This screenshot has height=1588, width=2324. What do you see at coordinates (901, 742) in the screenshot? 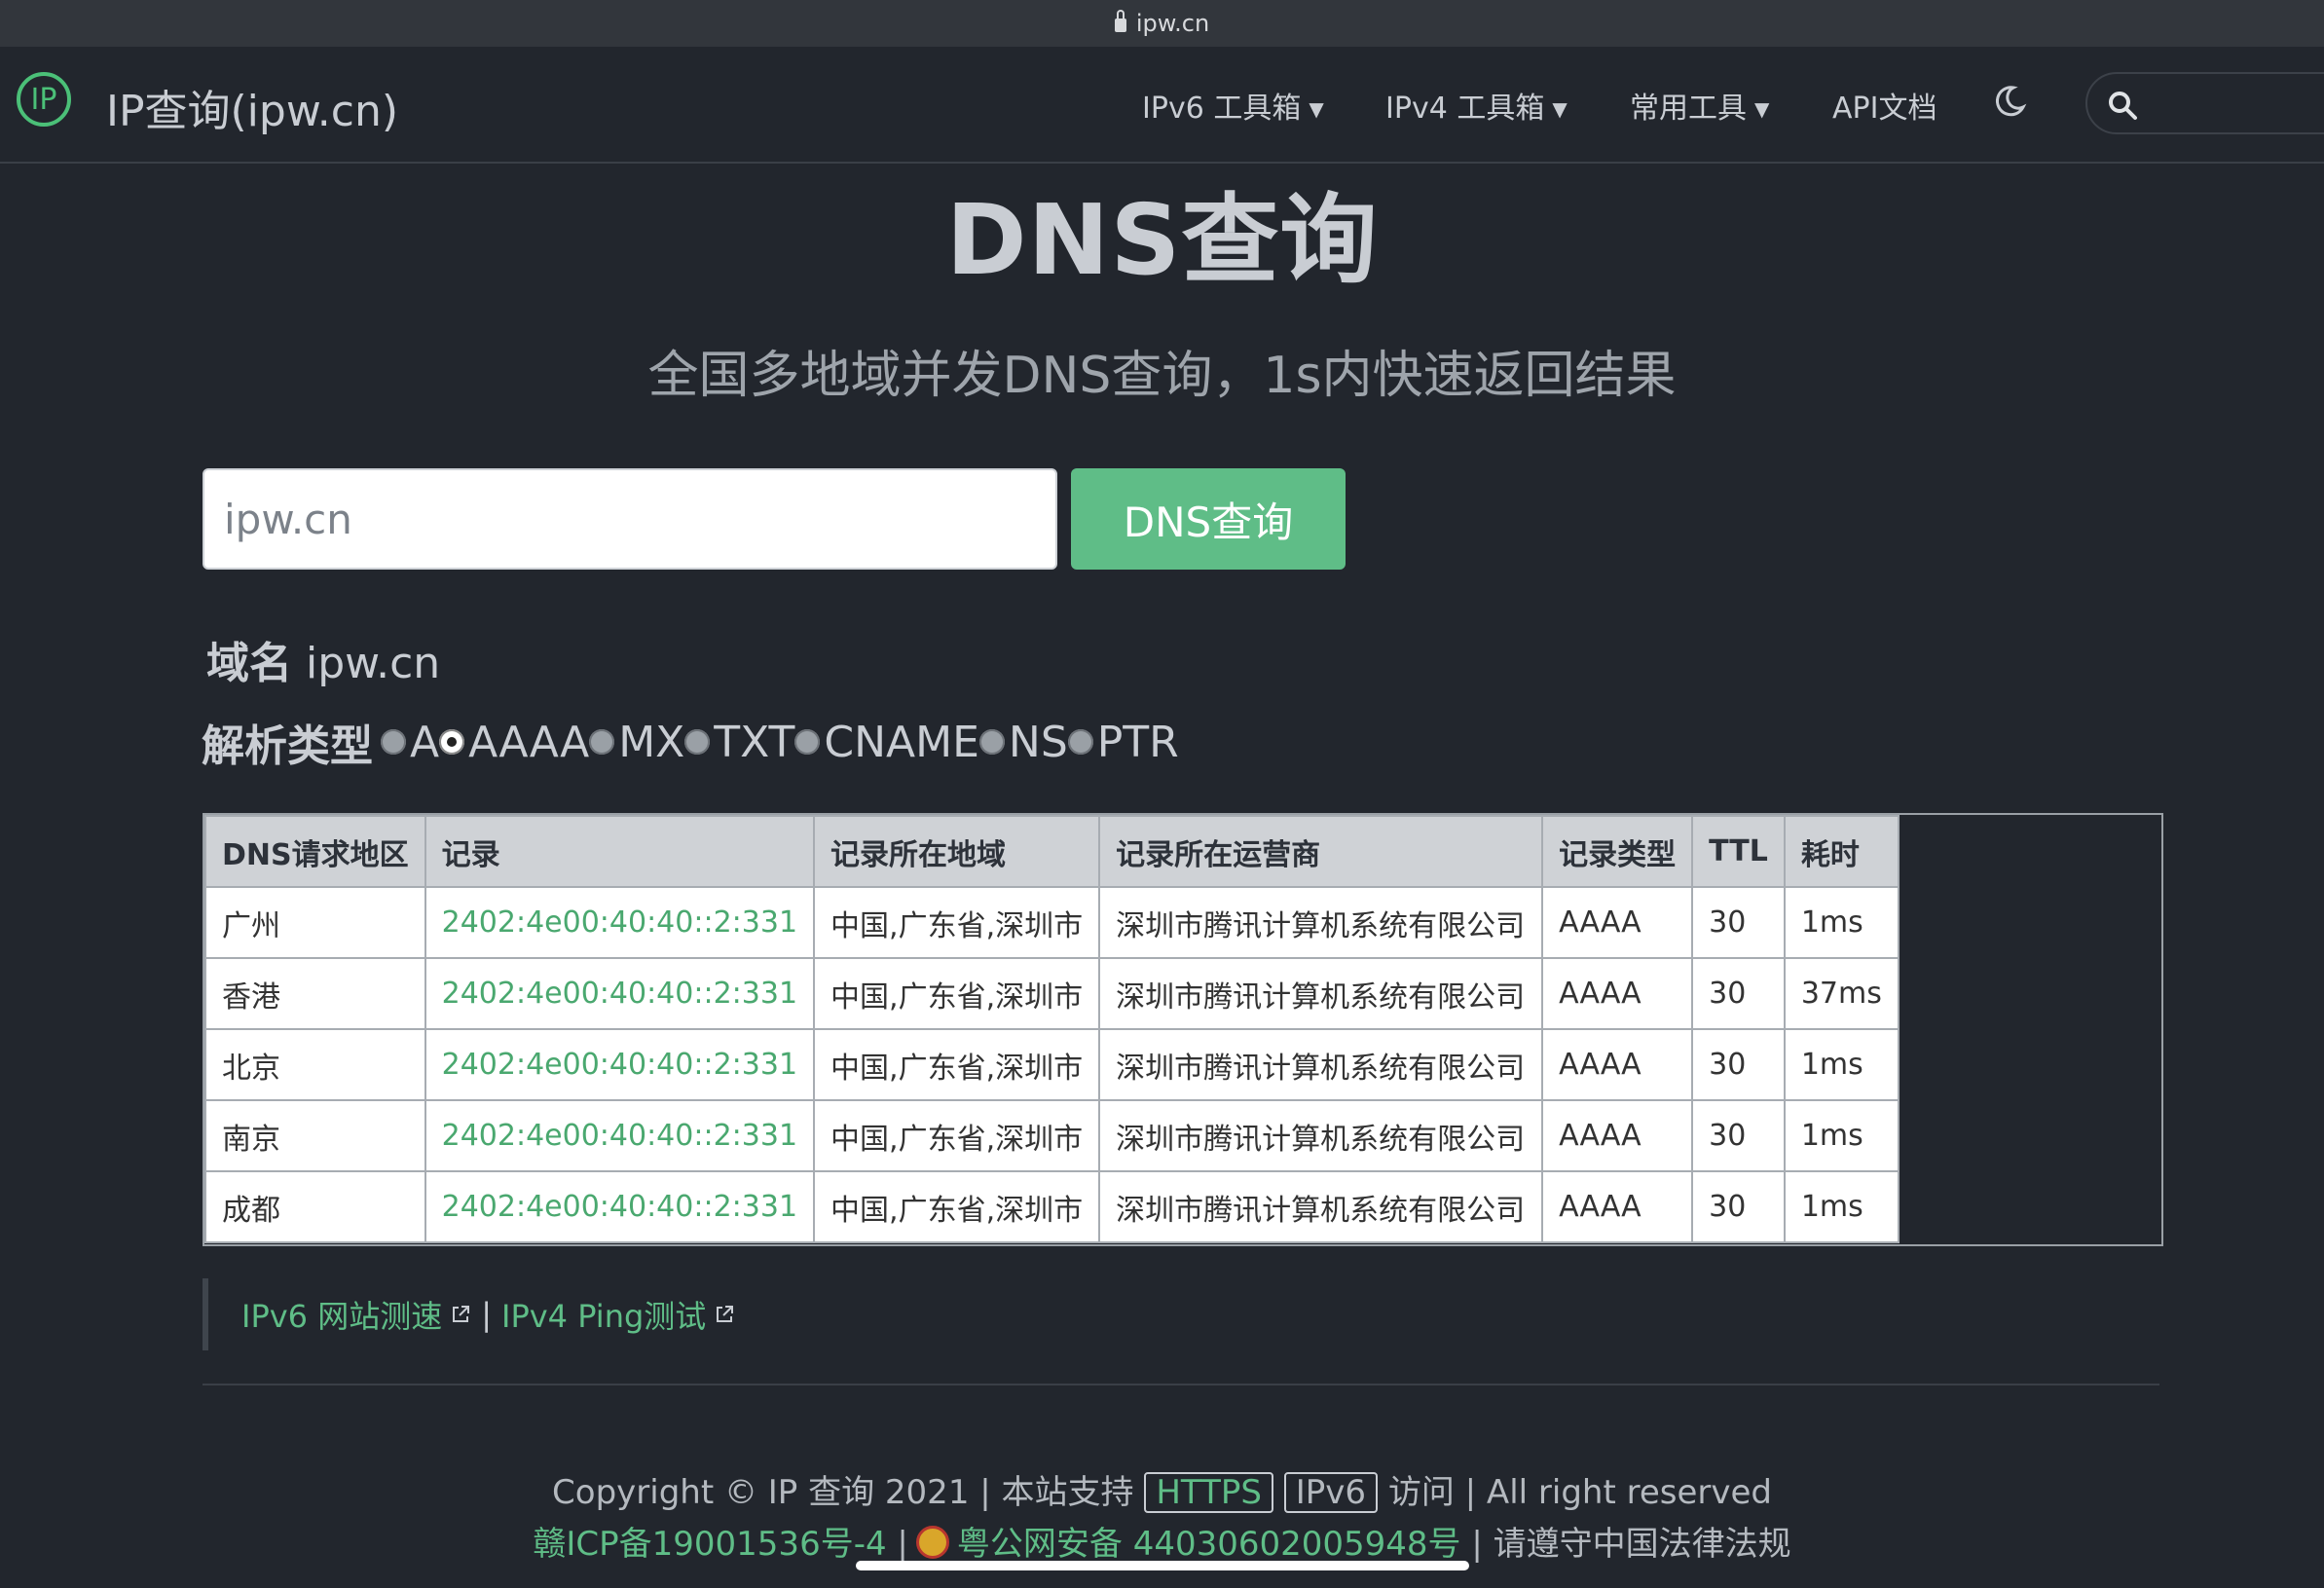
I see `radio-label: CNAME` at bounding box center [901, 742].